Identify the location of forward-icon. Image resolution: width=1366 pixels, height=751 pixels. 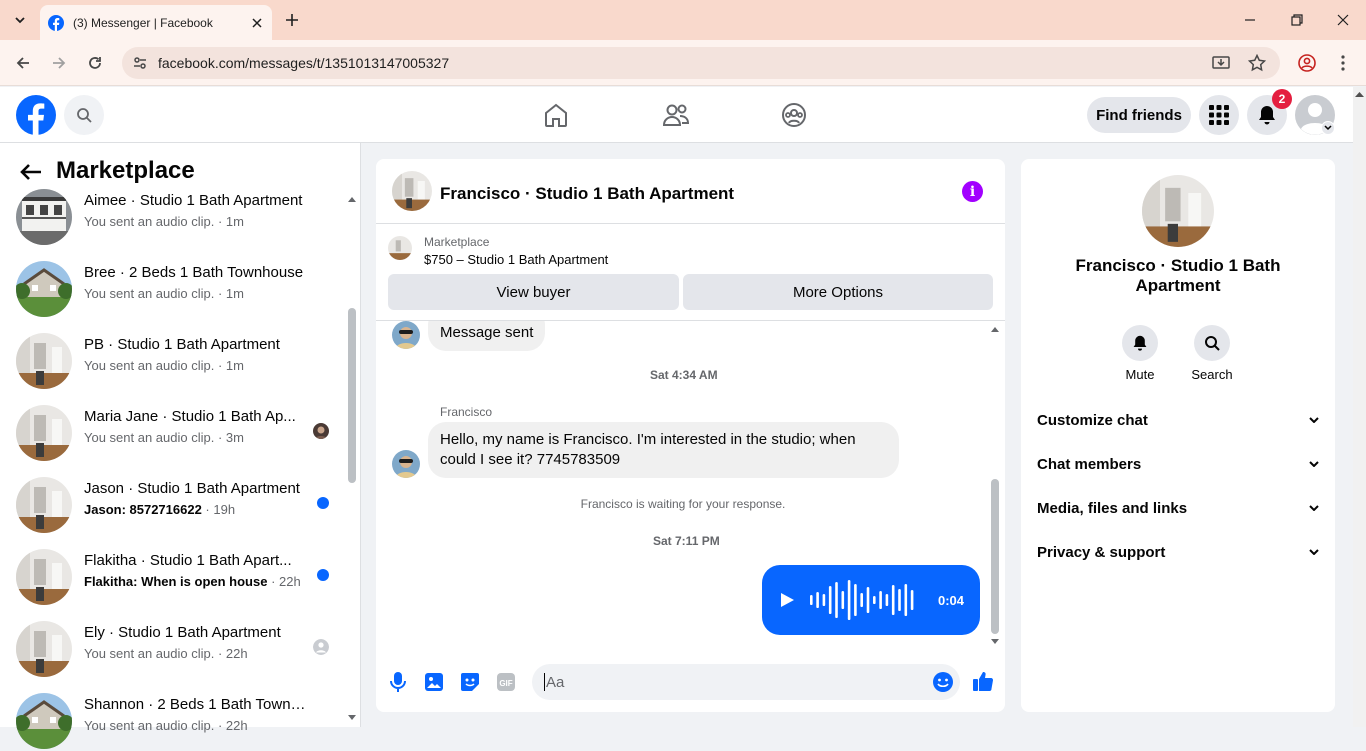
(59, 63).